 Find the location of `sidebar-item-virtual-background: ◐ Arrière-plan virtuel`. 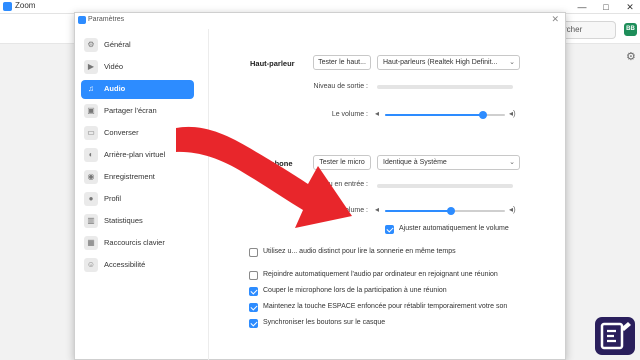

sidebar-item-virtual-background: ◐ Arrière-plan virtuel is located at coordinates (137, 155).